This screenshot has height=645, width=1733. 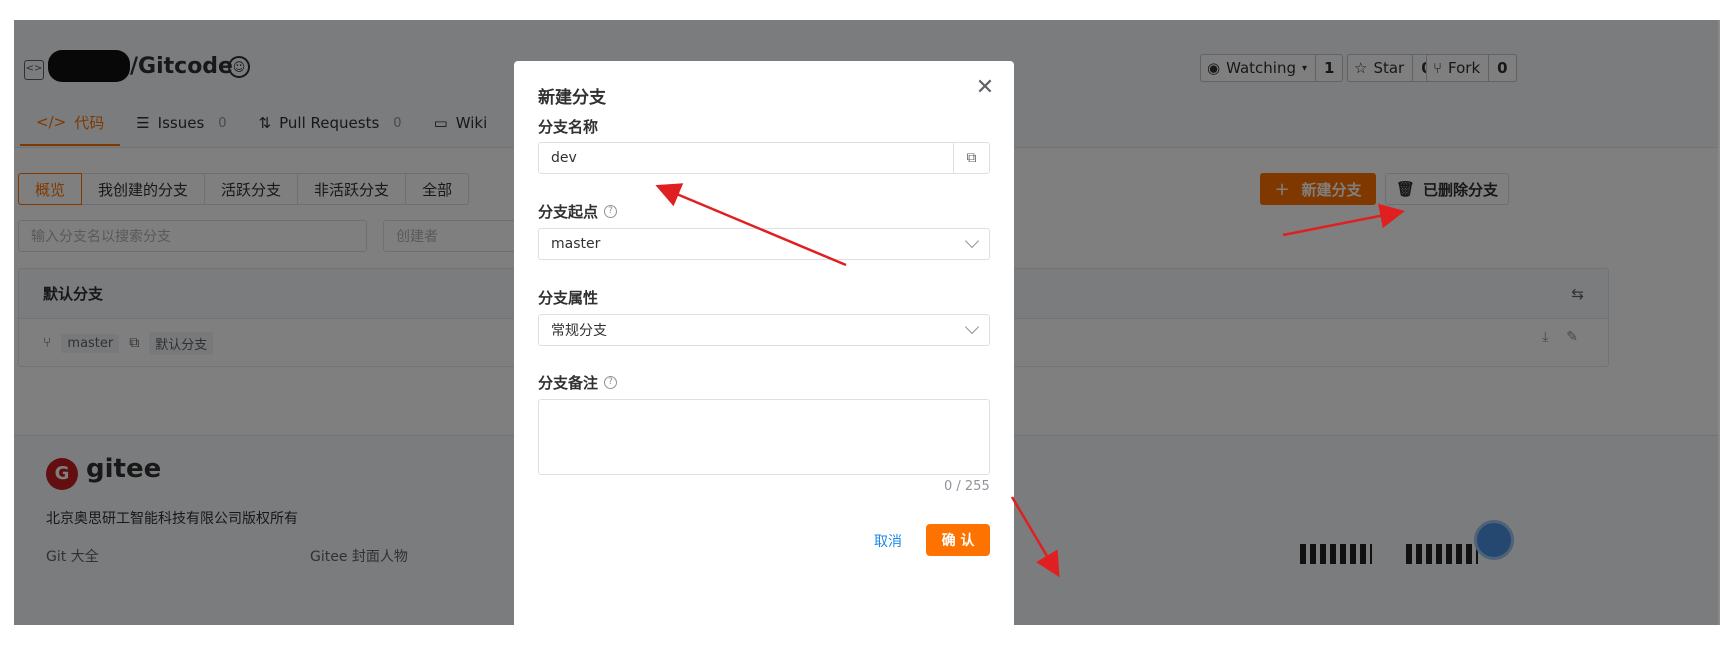 I want to click on branch-name-label: 分支名称, so click(x=568, y=127).